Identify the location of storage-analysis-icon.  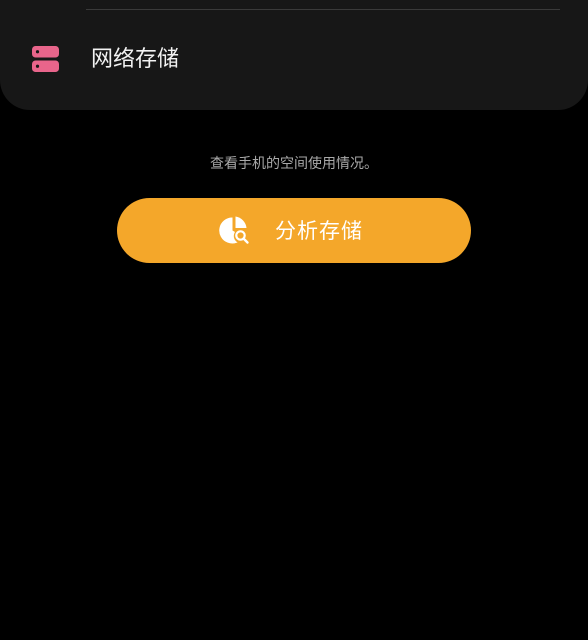
(235, 231).